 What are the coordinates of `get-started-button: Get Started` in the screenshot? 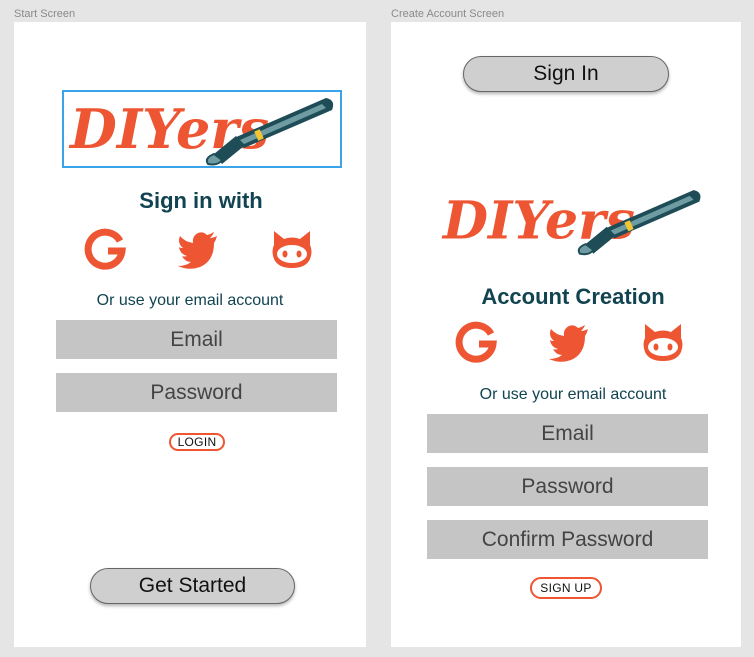 It's located at (192, 586).